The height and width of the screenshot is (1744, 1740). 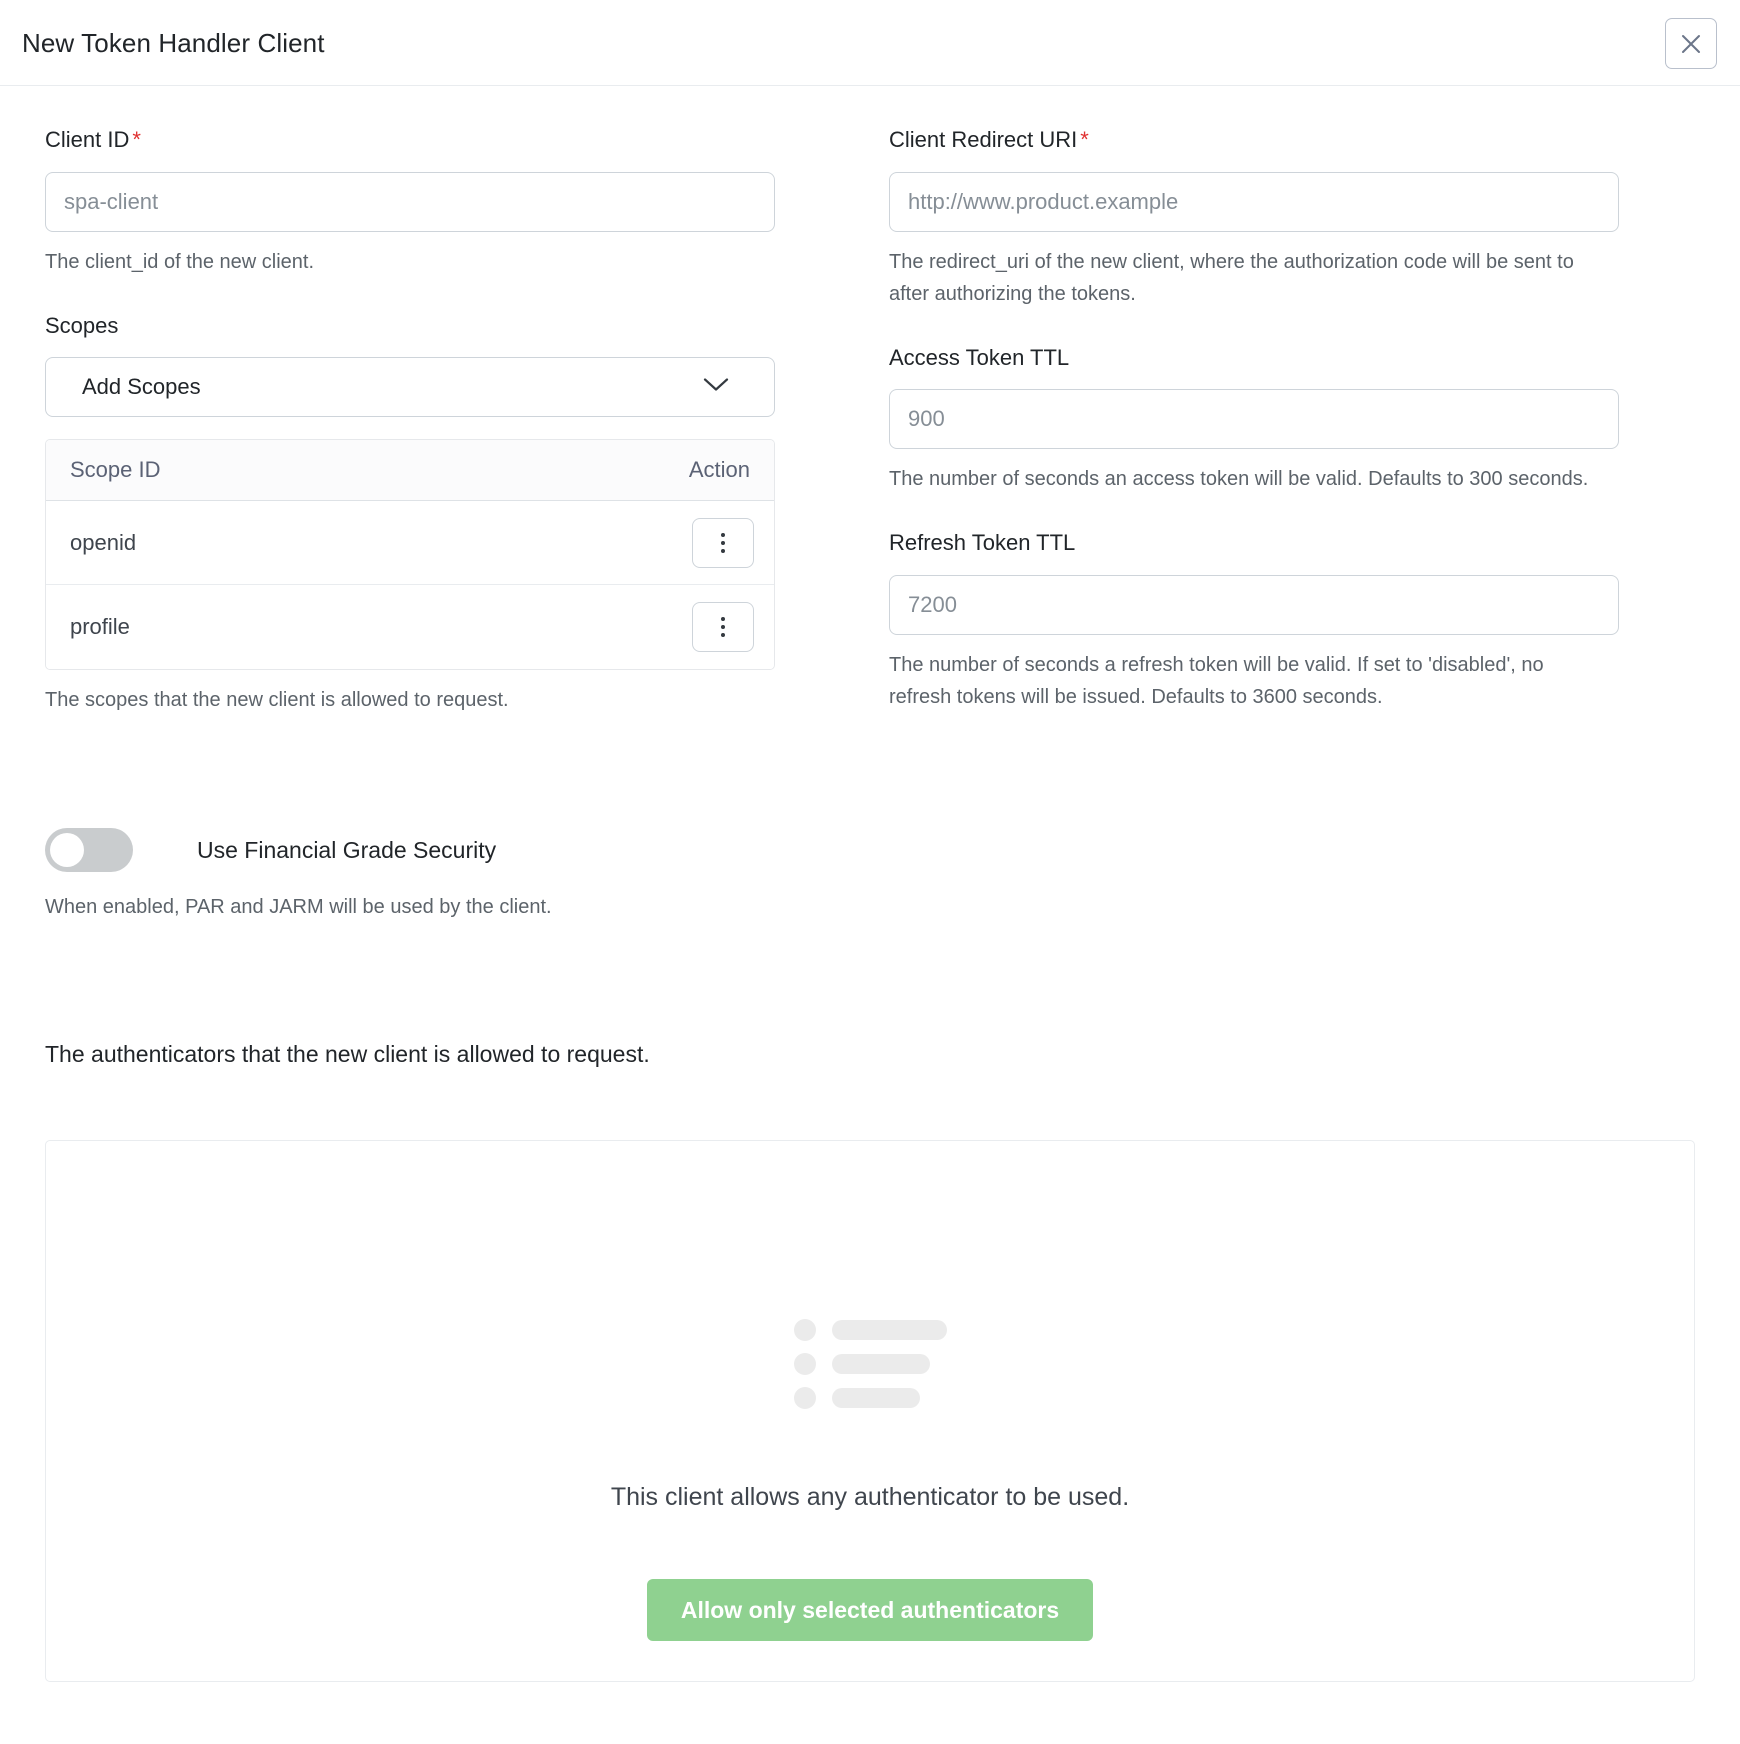 I want to click on financial-grade-security-label: Use Financial Grade Security, so click(x=347, y=849).